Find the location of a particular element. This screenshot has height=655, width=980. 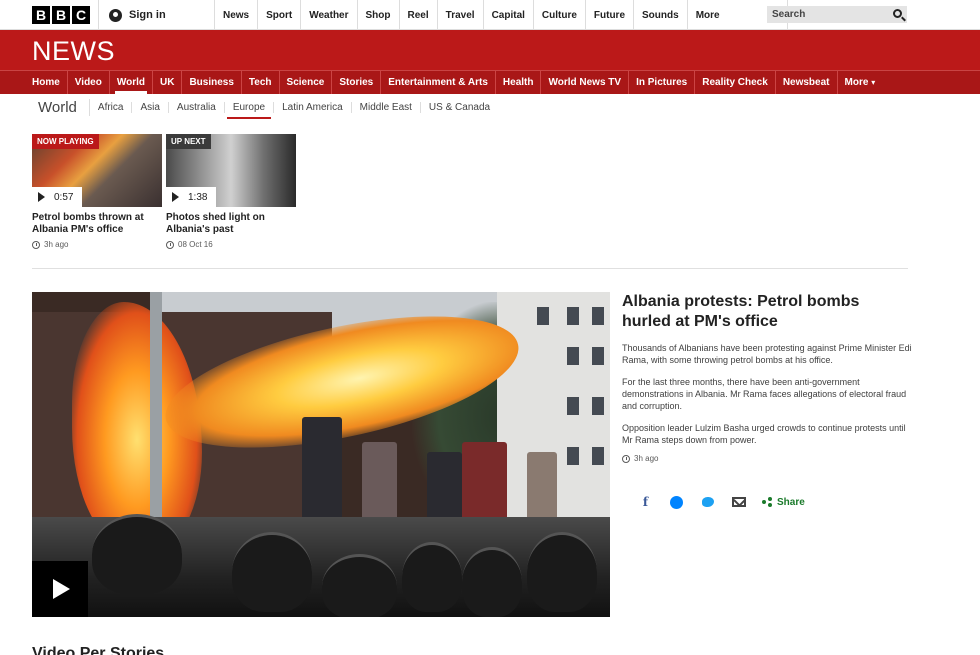

top-nav-item-culture: Culture is located at coordinates (560, 15).